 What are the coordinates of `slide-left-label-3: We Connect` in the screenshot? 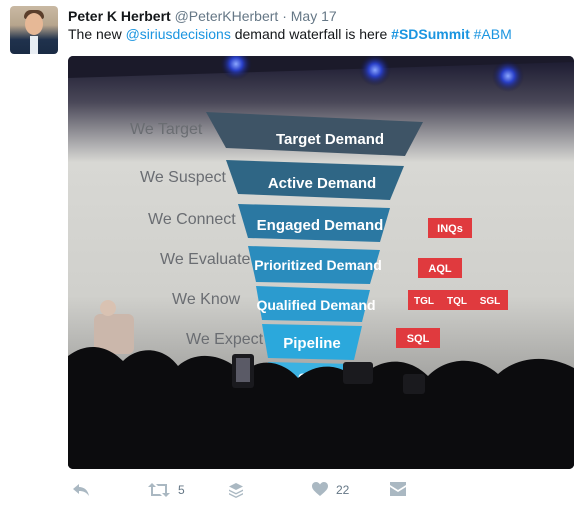 It's located at (192, 219).